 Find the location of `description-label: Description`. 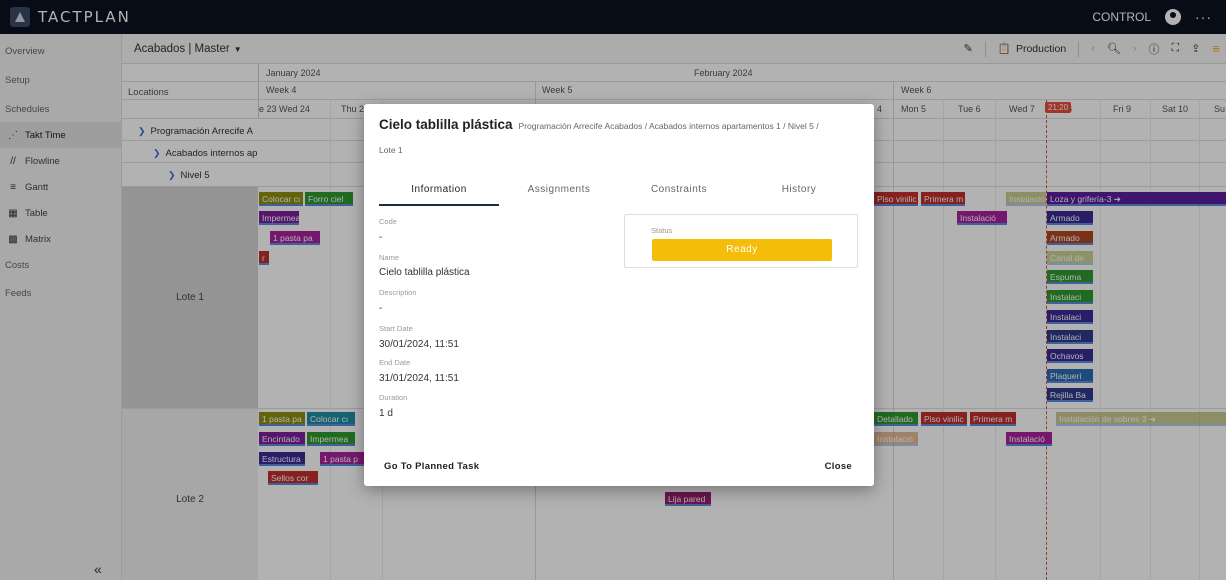

description-label: Description is located at coordinates (398, 292).